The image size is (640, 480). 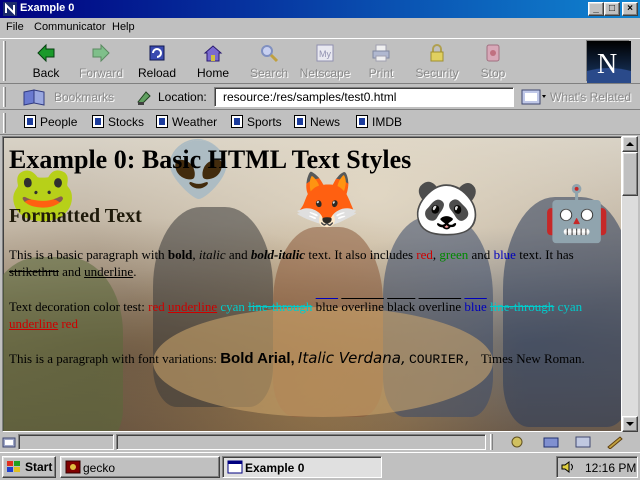 What do you see at coordinates (123, 27) in the screenshot?
I see `menu-help: Help` at bounding box center [123, 27].